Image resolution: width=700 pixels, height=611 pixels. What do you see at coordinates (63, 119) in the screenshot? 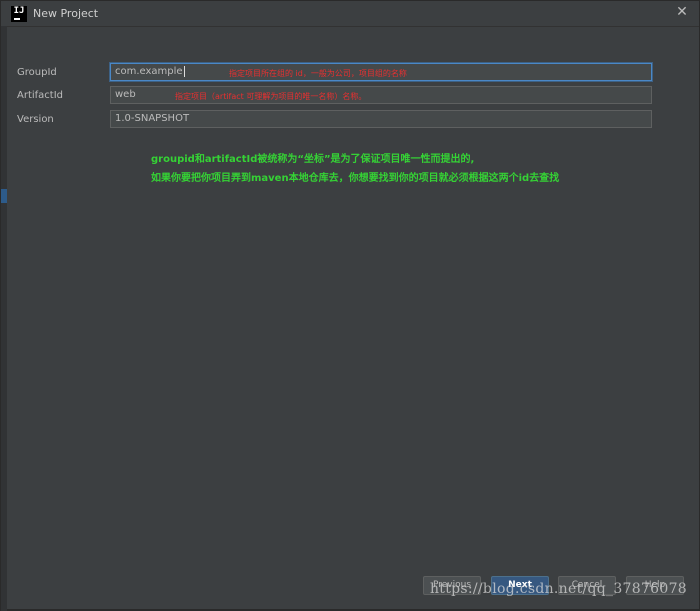
I see `version-row: Version` at bounding box center [63, 119].